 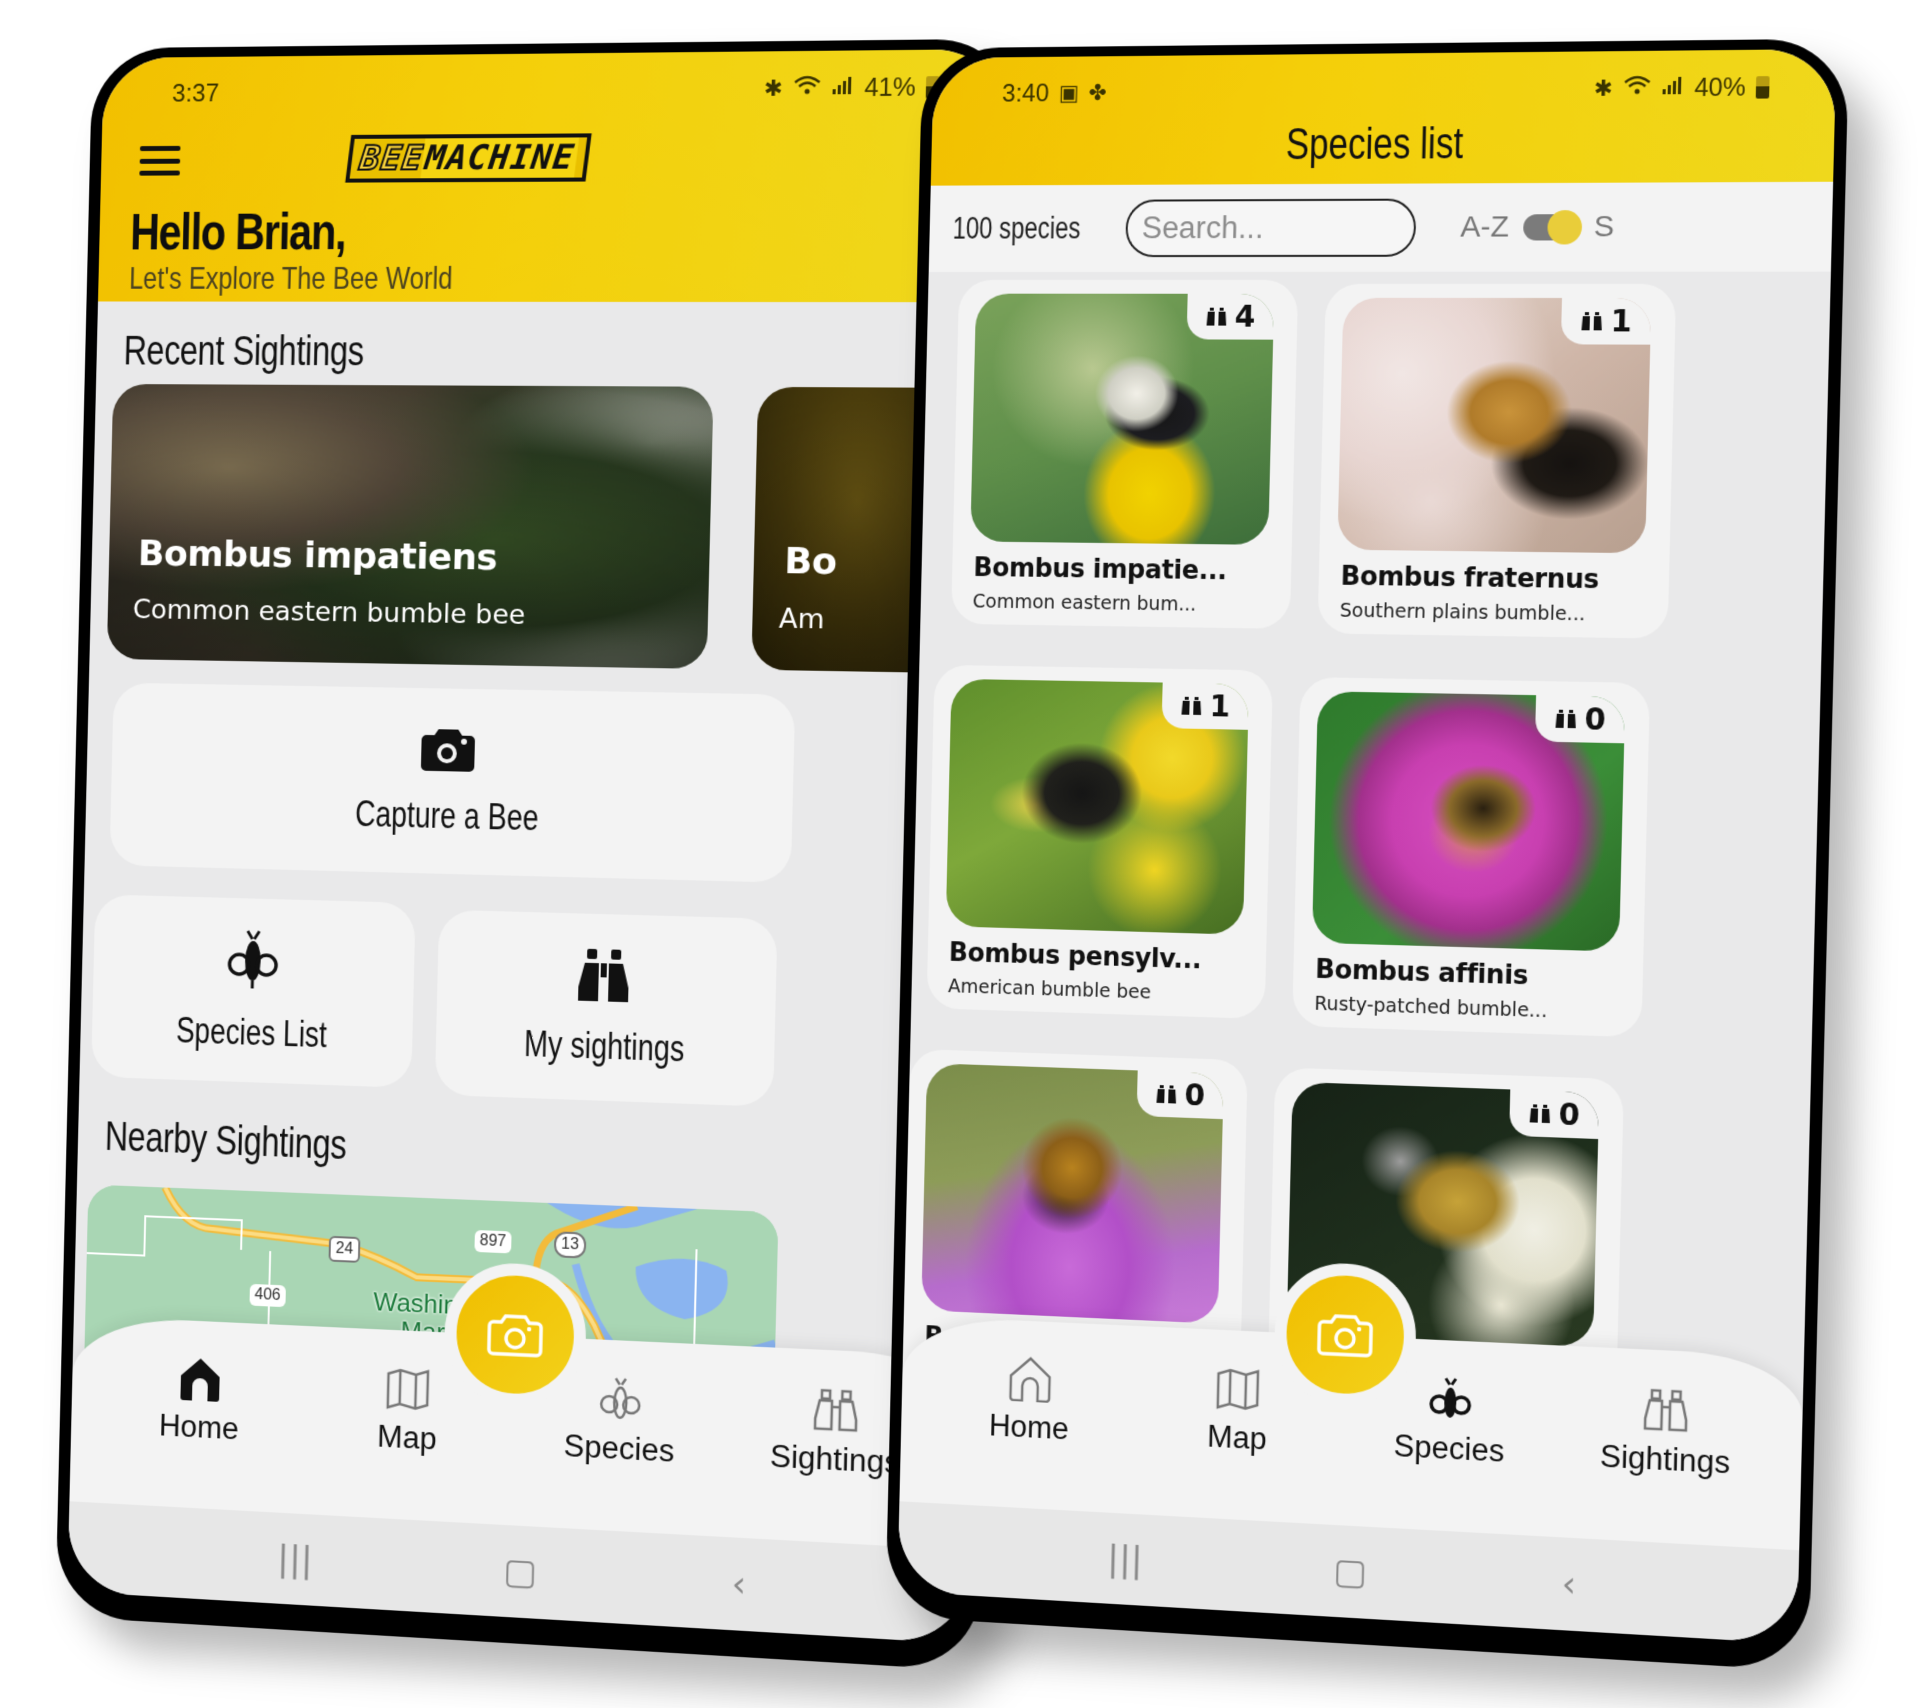 What do you see at coordinates (1720, 87) in the screenshot?
I see `battery-percent: 40%` at bounding box center [1720, 87].